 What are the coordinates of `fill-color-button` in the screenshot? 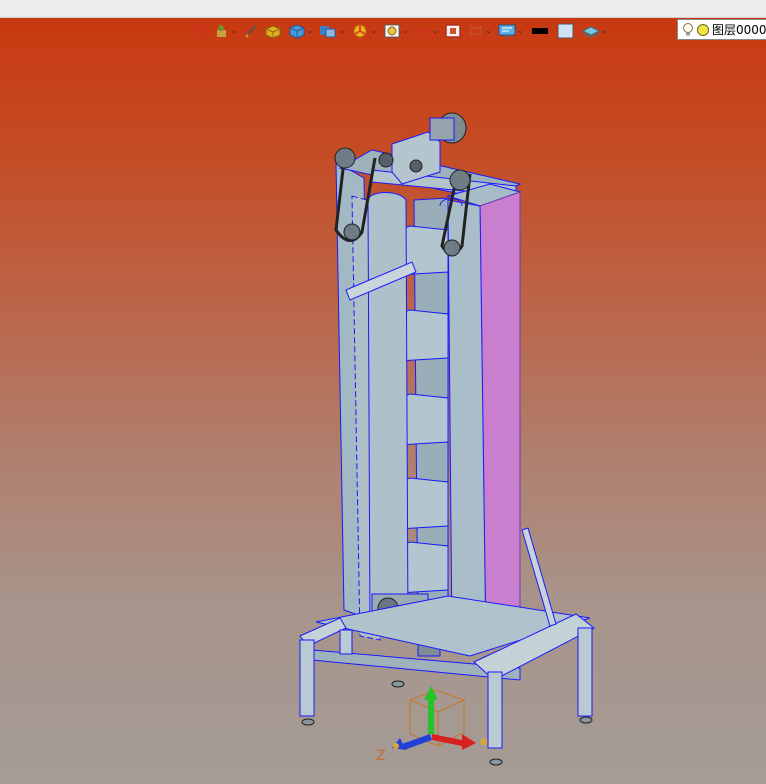 It's located at (566, 31).